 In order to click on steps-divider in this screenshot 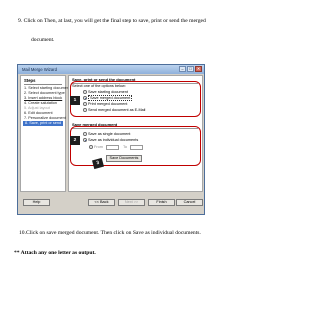, I will do `click(43, 84)`.